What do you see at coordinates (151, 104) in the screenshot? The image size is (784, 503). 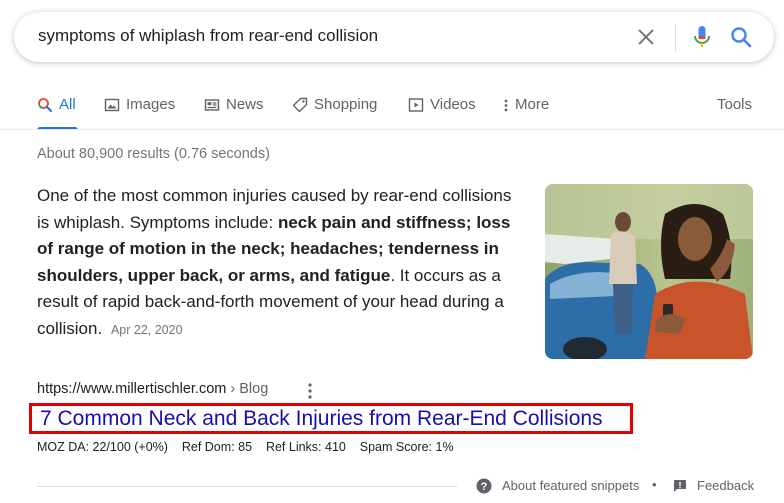 I see `tab-label: Images` at bounding box center [151, 104].